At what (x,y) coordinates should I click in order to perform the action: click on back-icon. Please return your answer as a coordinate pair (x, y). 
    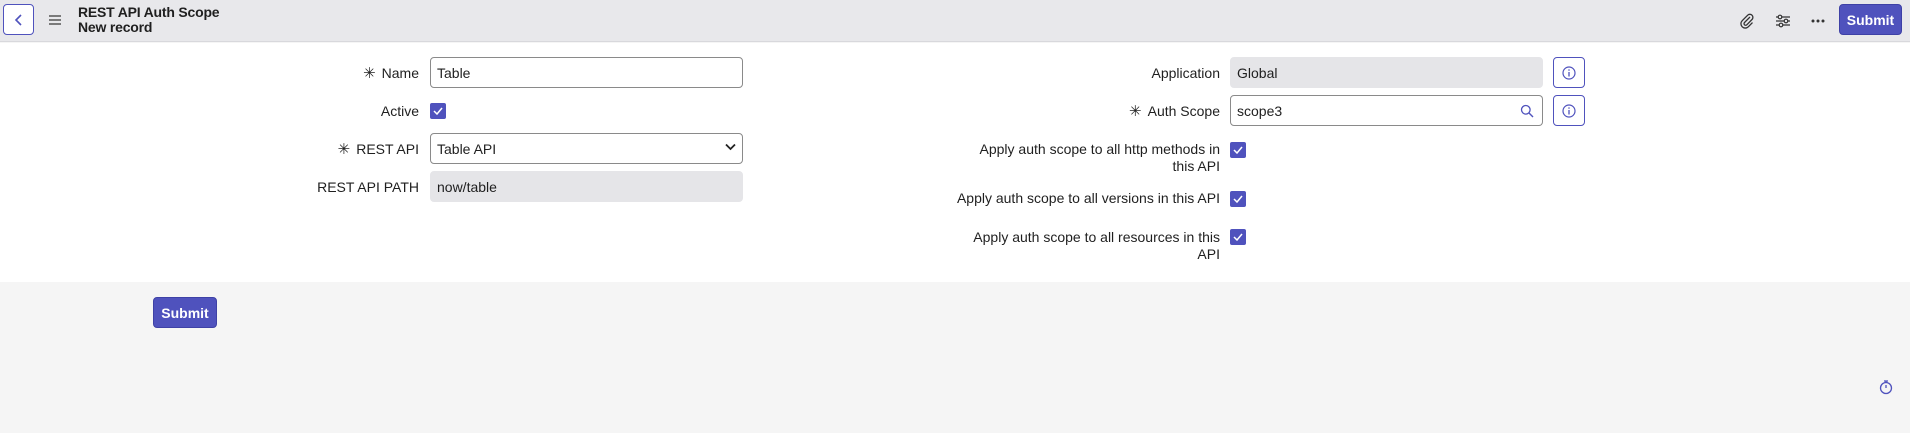
    Looking at the image, I should click on (18, 19).